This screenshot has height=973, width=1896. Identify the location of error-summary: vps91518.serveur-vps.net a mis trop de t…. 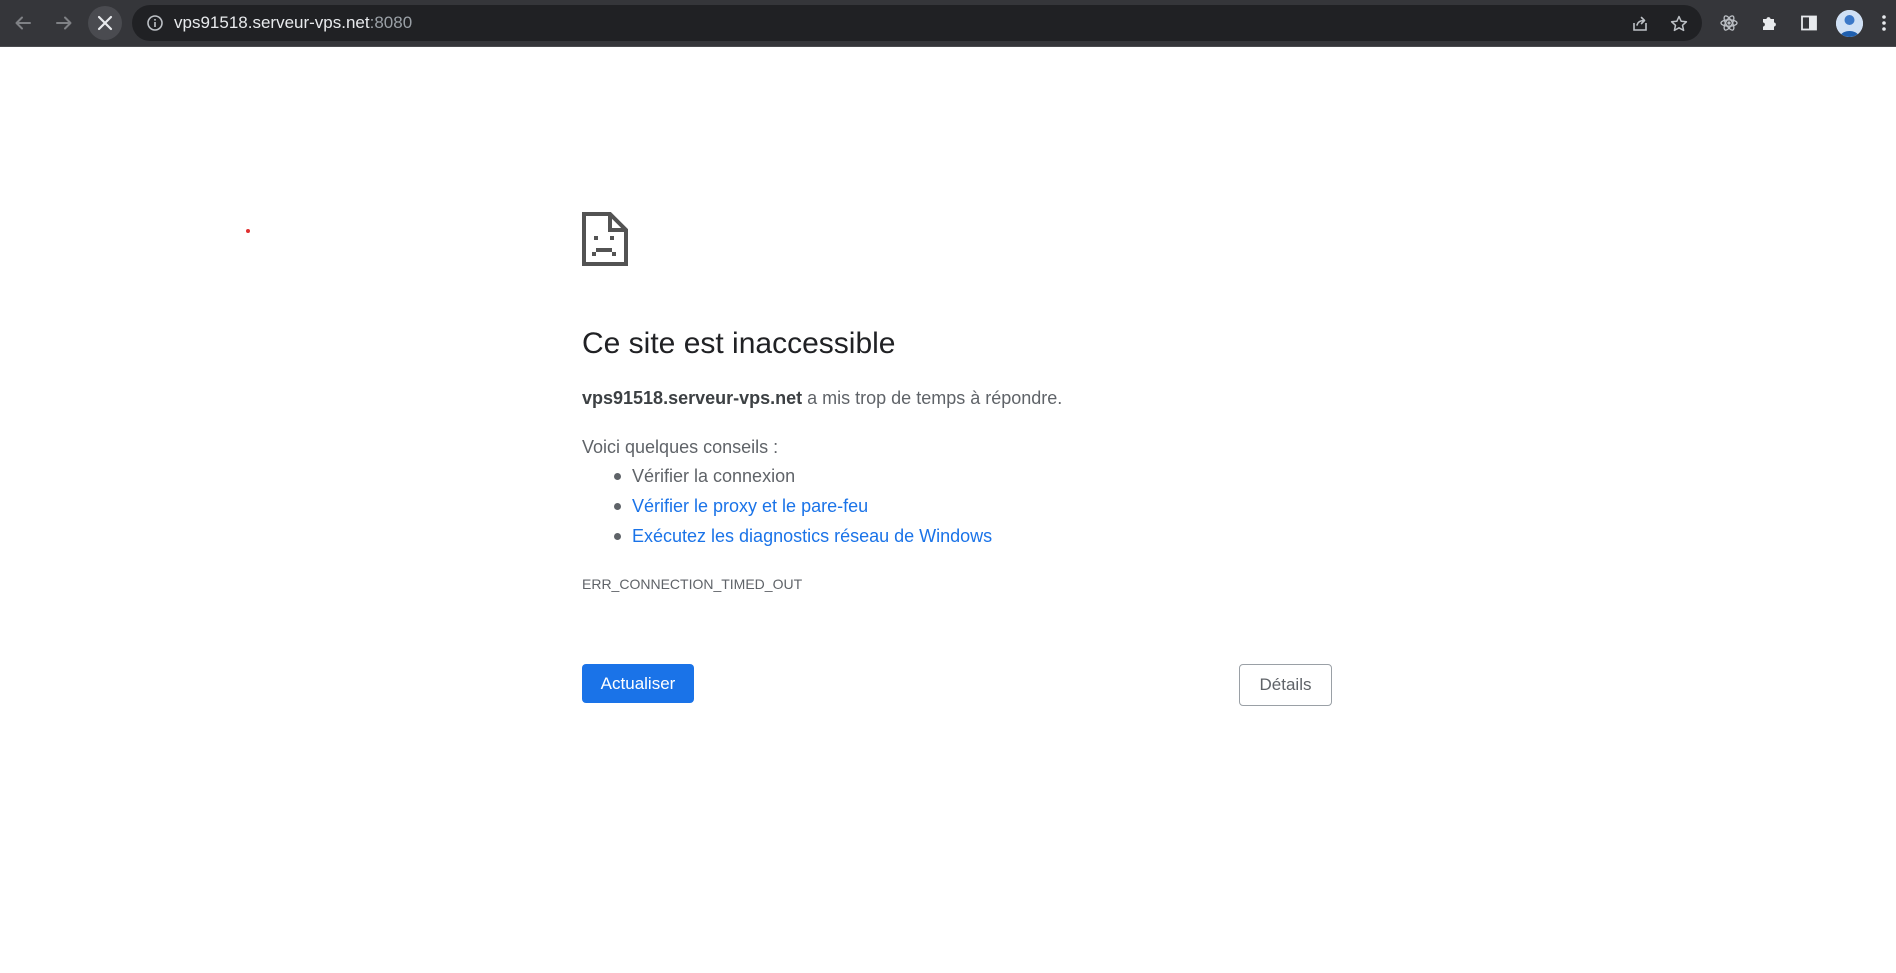
(822, 398).